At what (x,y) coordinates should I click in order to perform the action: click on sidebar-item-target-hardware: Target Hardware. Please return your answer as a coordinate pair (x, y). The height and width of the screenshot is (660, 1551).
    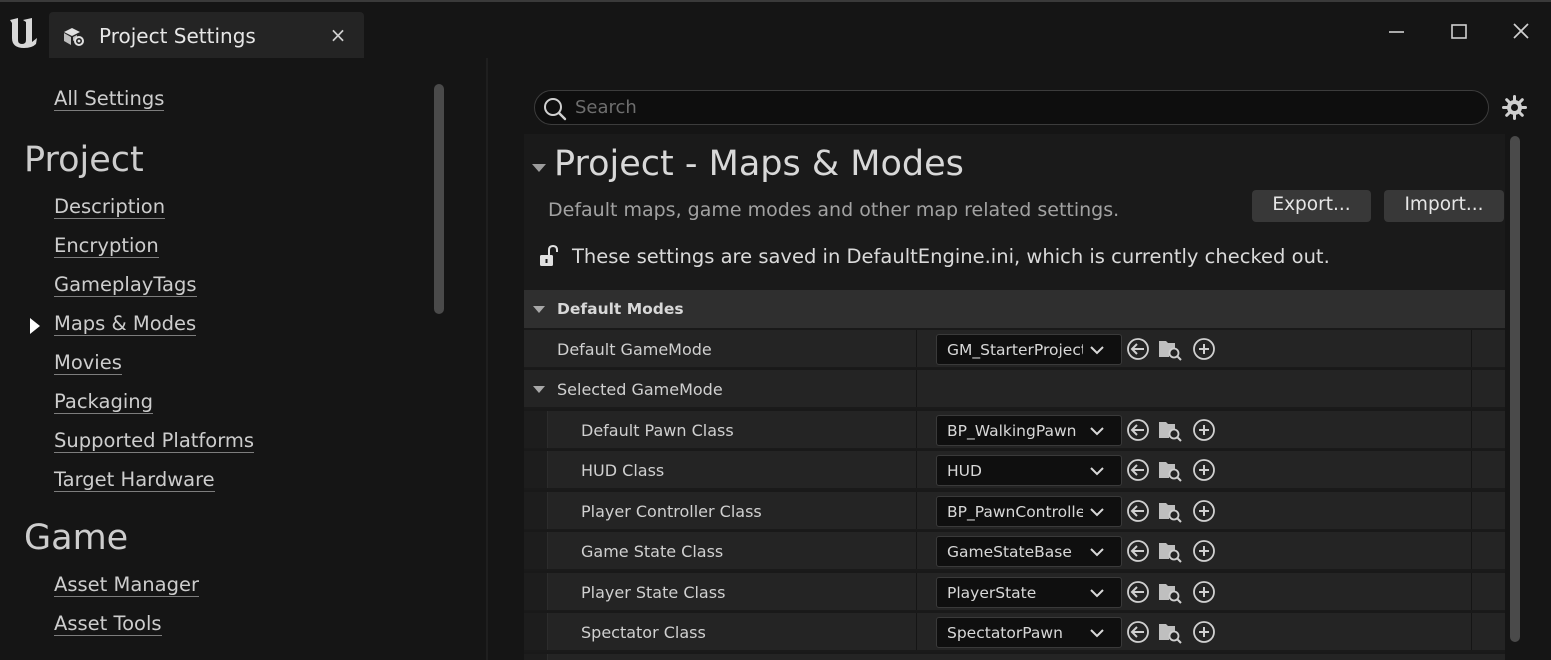
    Looking at the image, I should click on (134, 480).